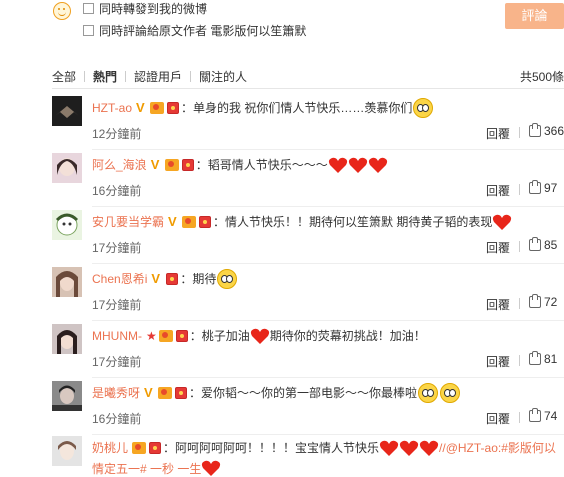 The height and width of the screenshot is (477, 564). What do you see at coordinates (203, 30) in the screenshot?
I see `comment-original-label: 同時評論給原文作者 電影版何以笙簫默` at bounding box center [203, 30].